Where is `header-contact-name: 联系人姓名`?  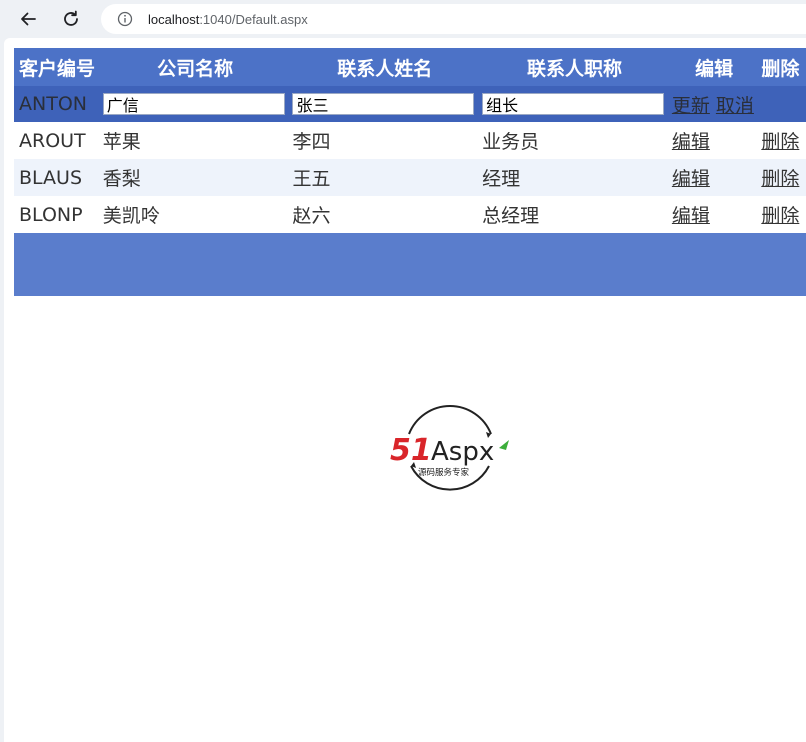 header-contact-name: 联系人姓名 is located at coordinates (382, 67).